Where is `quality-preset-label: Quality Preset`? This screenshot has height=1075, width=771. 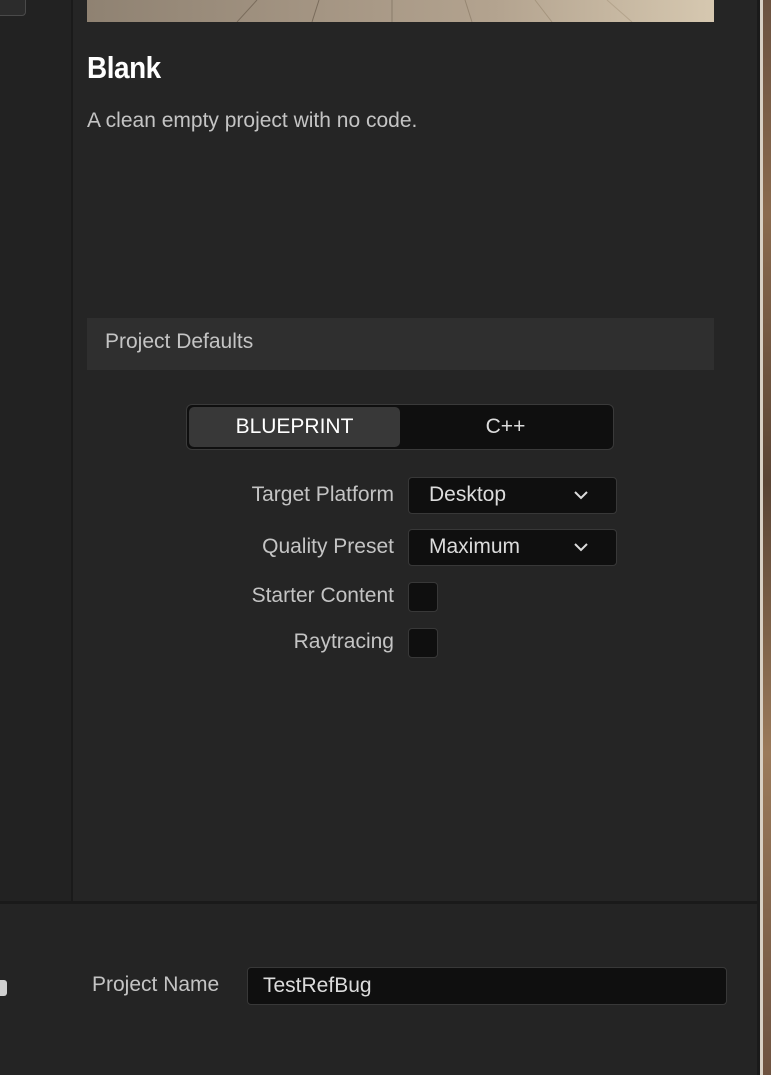 quality-preset-label: Quality Preset is located at coordinates (328, 546).